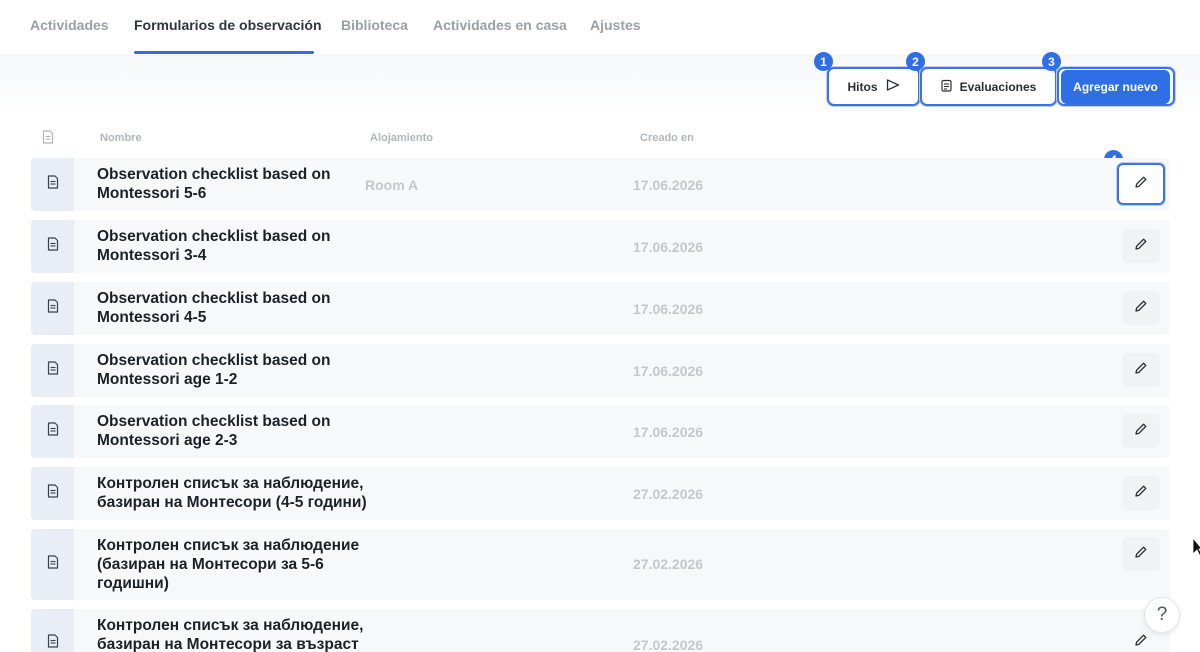  Describe the element at coordinates (667, 138) in the screenshot. I see `column-header-created: Creado en` at that location.